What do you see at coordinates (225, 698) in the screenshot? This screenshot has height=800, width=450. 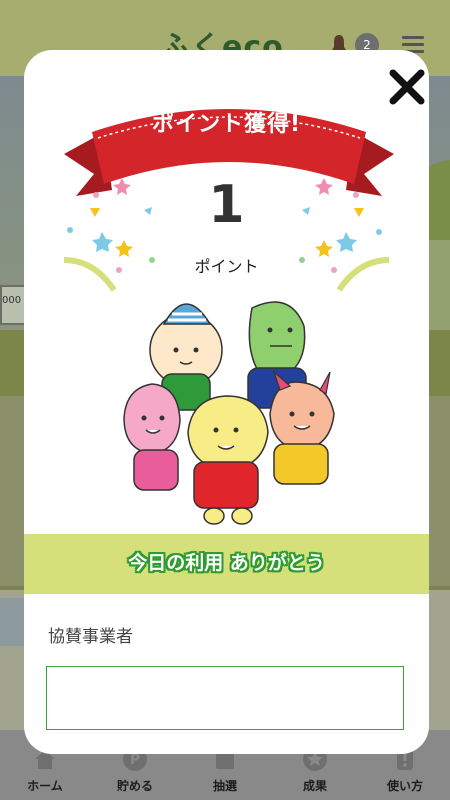 I see `sponsor-field` at bounding box center [225, 698].